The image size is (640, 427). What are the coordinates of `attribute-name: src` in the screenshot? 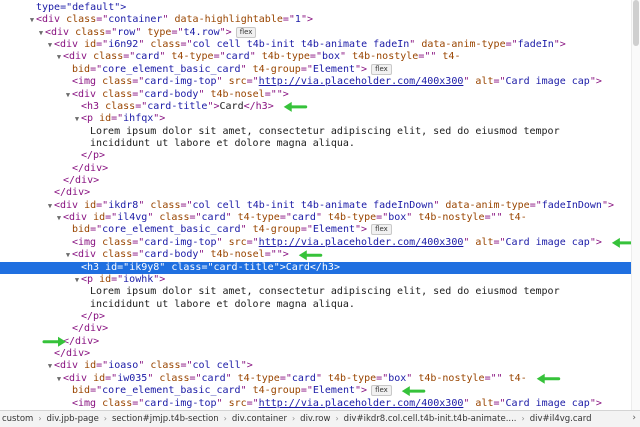 It's located at (238, 403).